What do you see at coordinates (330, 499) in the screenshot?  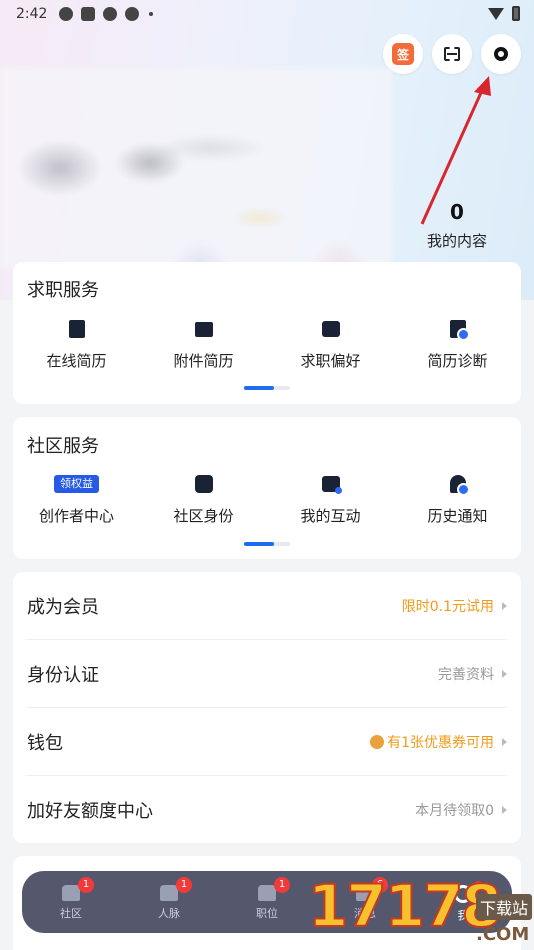 I see `my-interactions-item: 我的互动` at bounding box center [330, 499].